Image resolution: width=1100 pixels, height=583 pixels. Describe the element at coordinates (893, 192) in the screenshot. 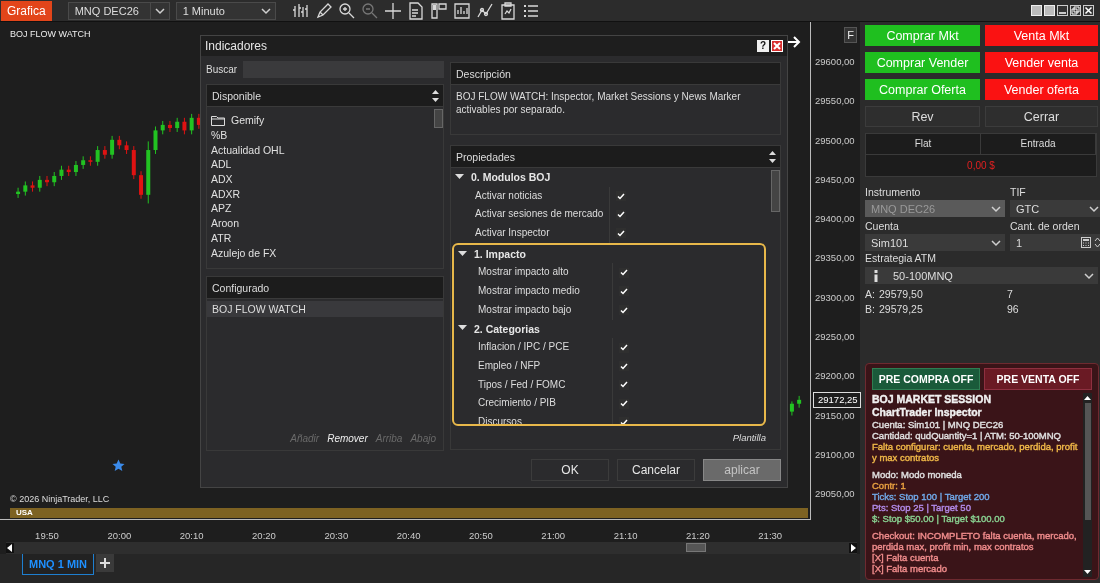

I see `field-label: Instrumento` at that location.